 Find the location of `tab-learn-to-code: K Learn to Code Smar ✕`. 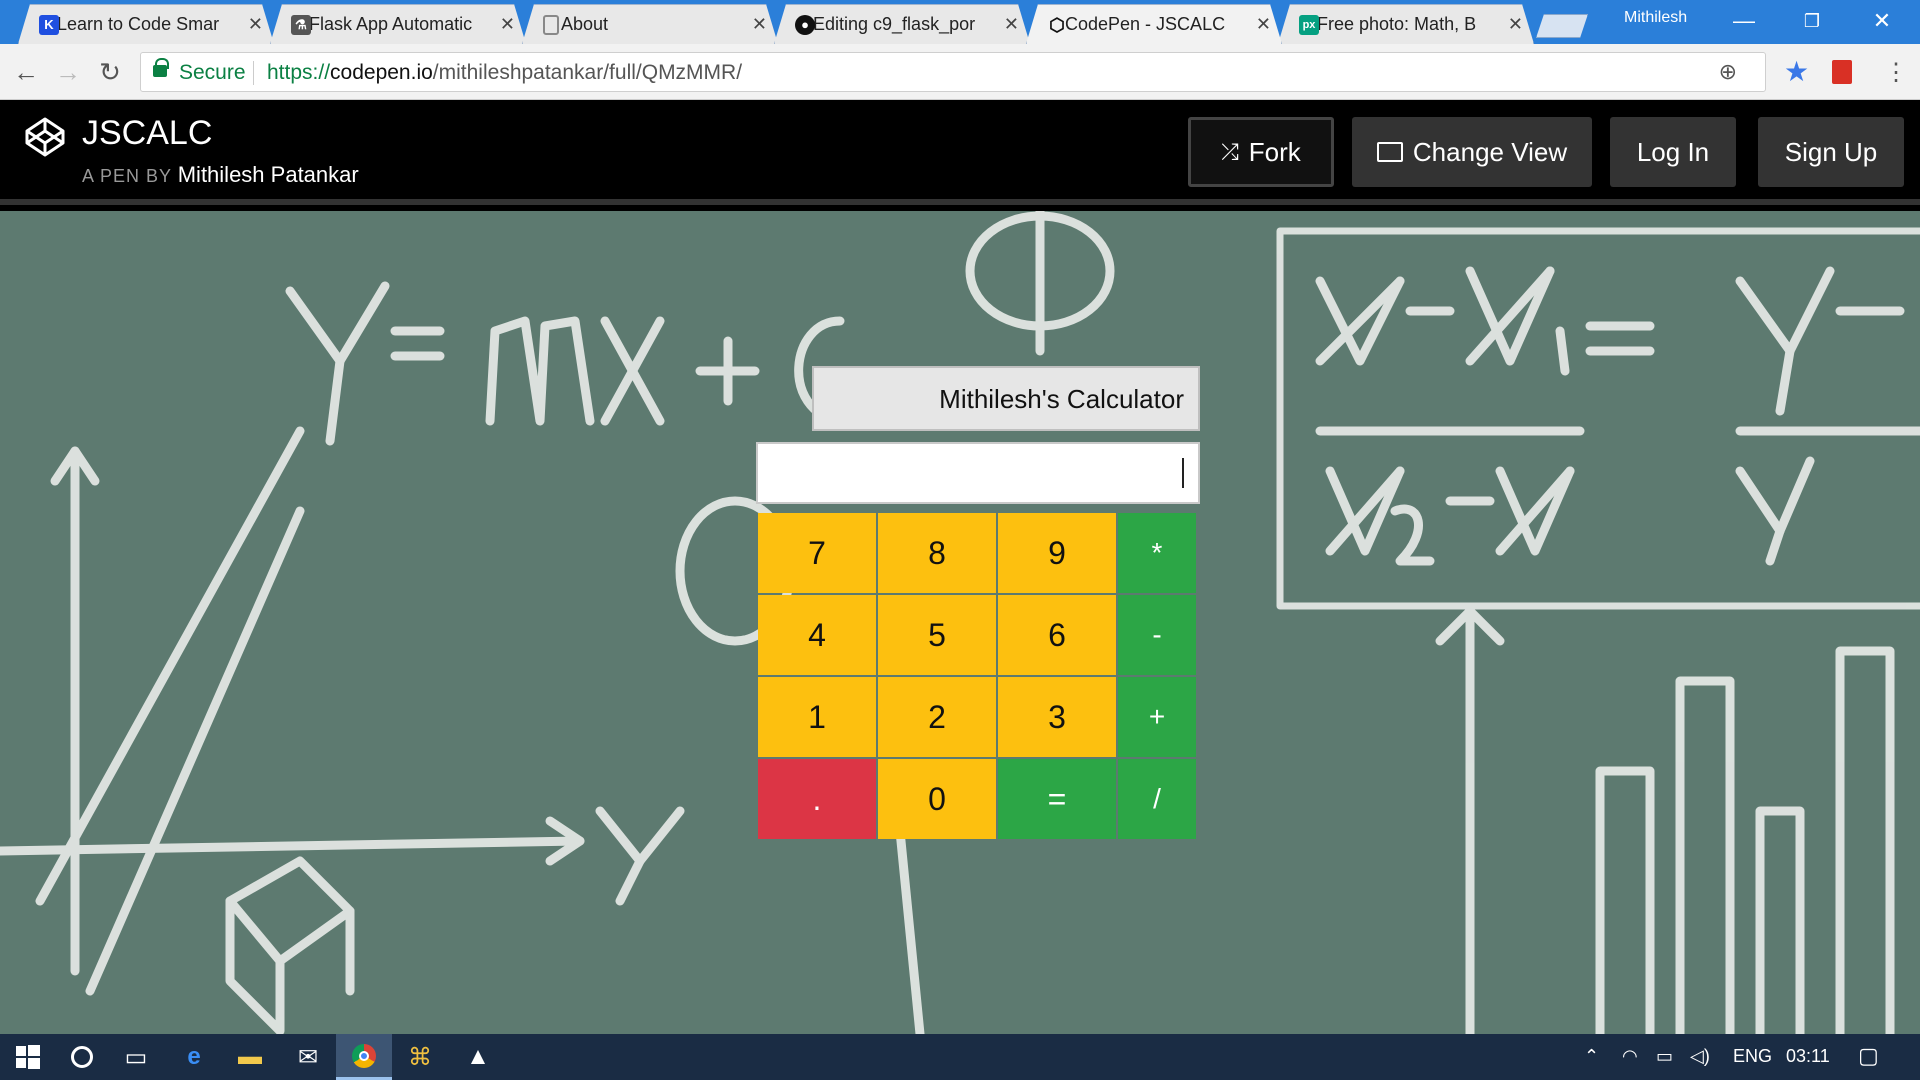

tab-learn-to-code: K Learn to Code Smar ✕ is located at coordinates (146, 24).